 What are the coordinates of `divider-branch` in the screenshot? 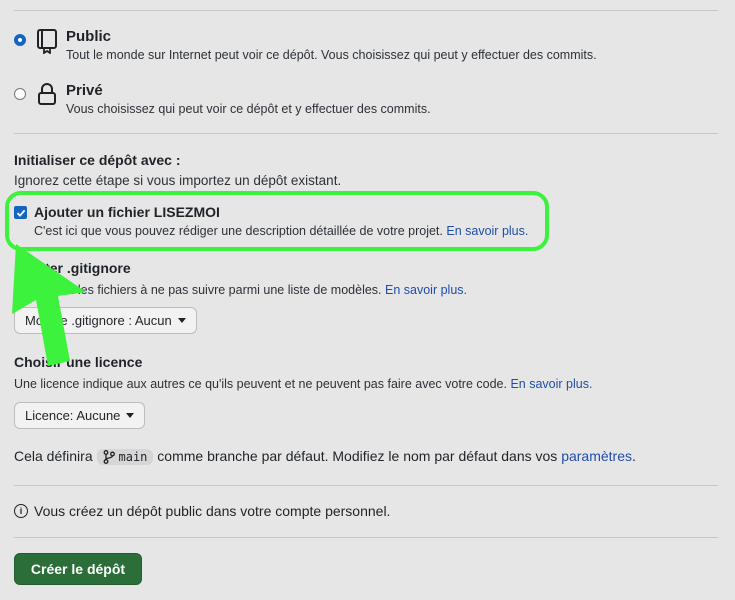 It's located at (366, 485).